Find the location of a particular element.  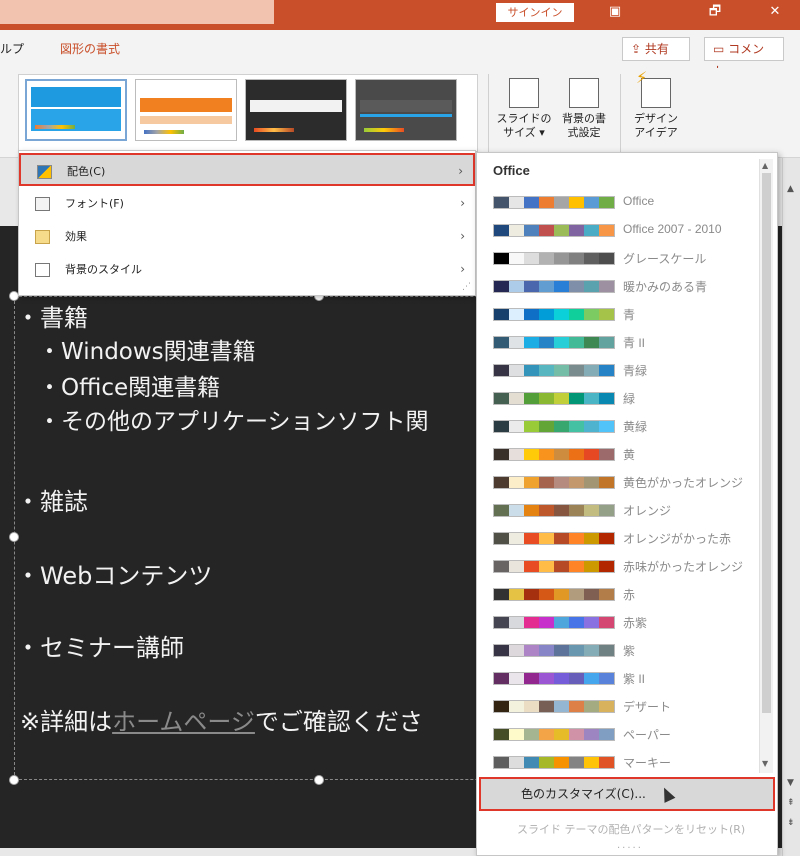

vertical-scrollbar: ▲ ▼ ⇞ ⇟ is located at coordinates (791, 507).